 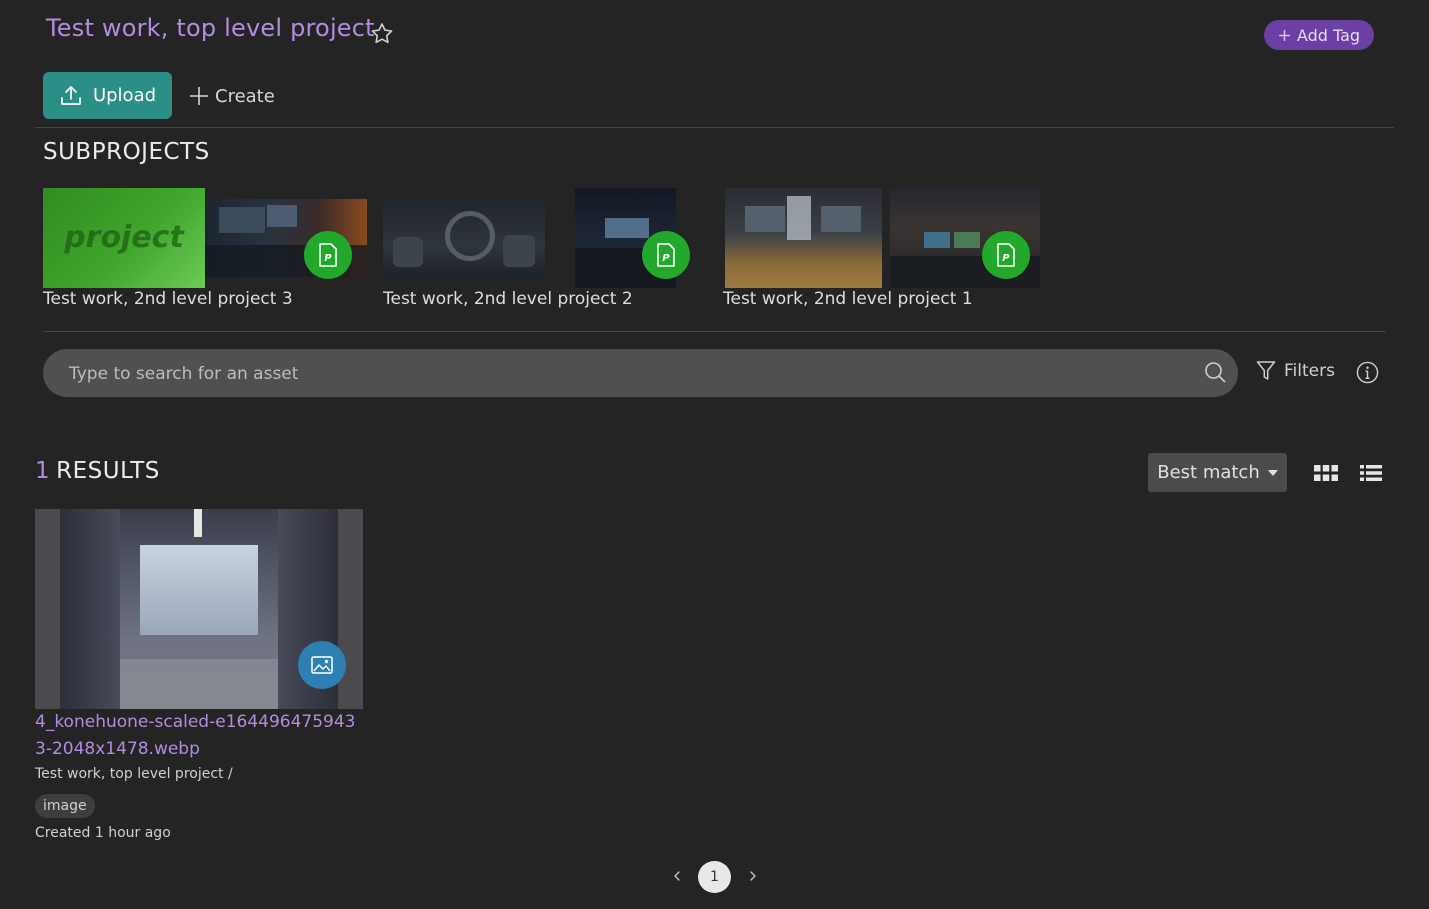 I want to click on chevron-left-icon, so click(x=677, y=876).